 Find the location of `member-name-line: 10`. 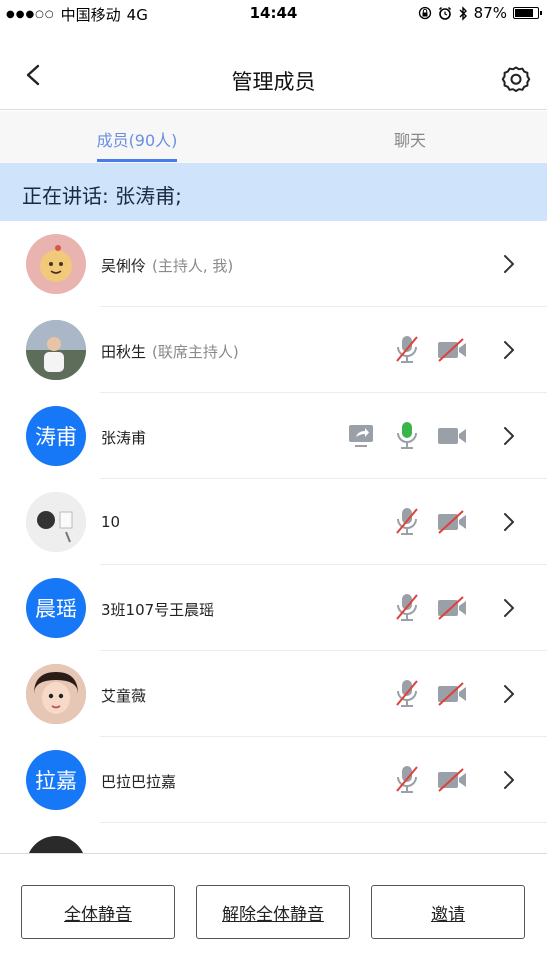

member-name-line: 10 is located at coordinates (110, 522).